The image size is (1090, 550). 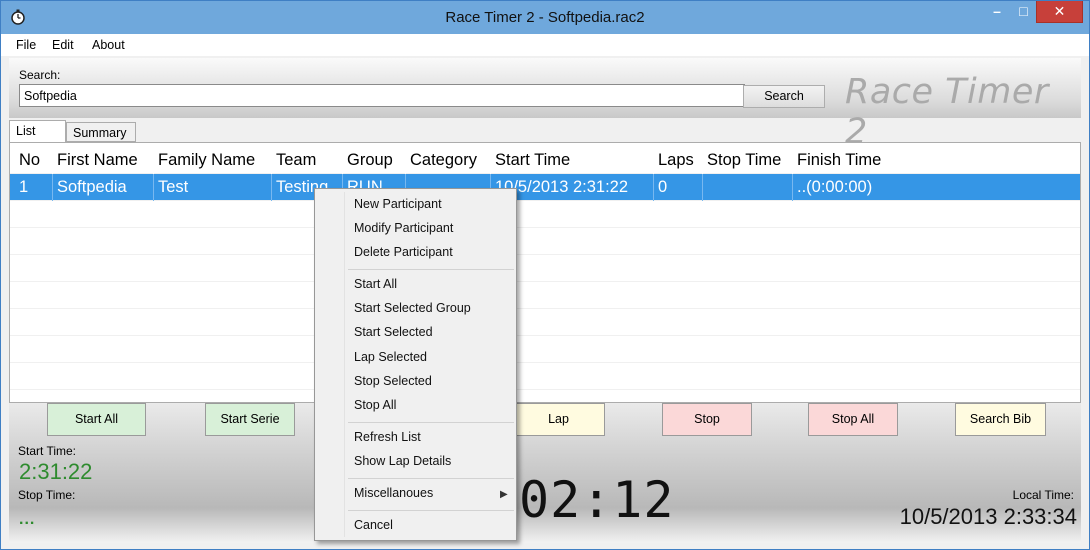 I want to click on column-header-category: Category, so click(x=448, y=160).